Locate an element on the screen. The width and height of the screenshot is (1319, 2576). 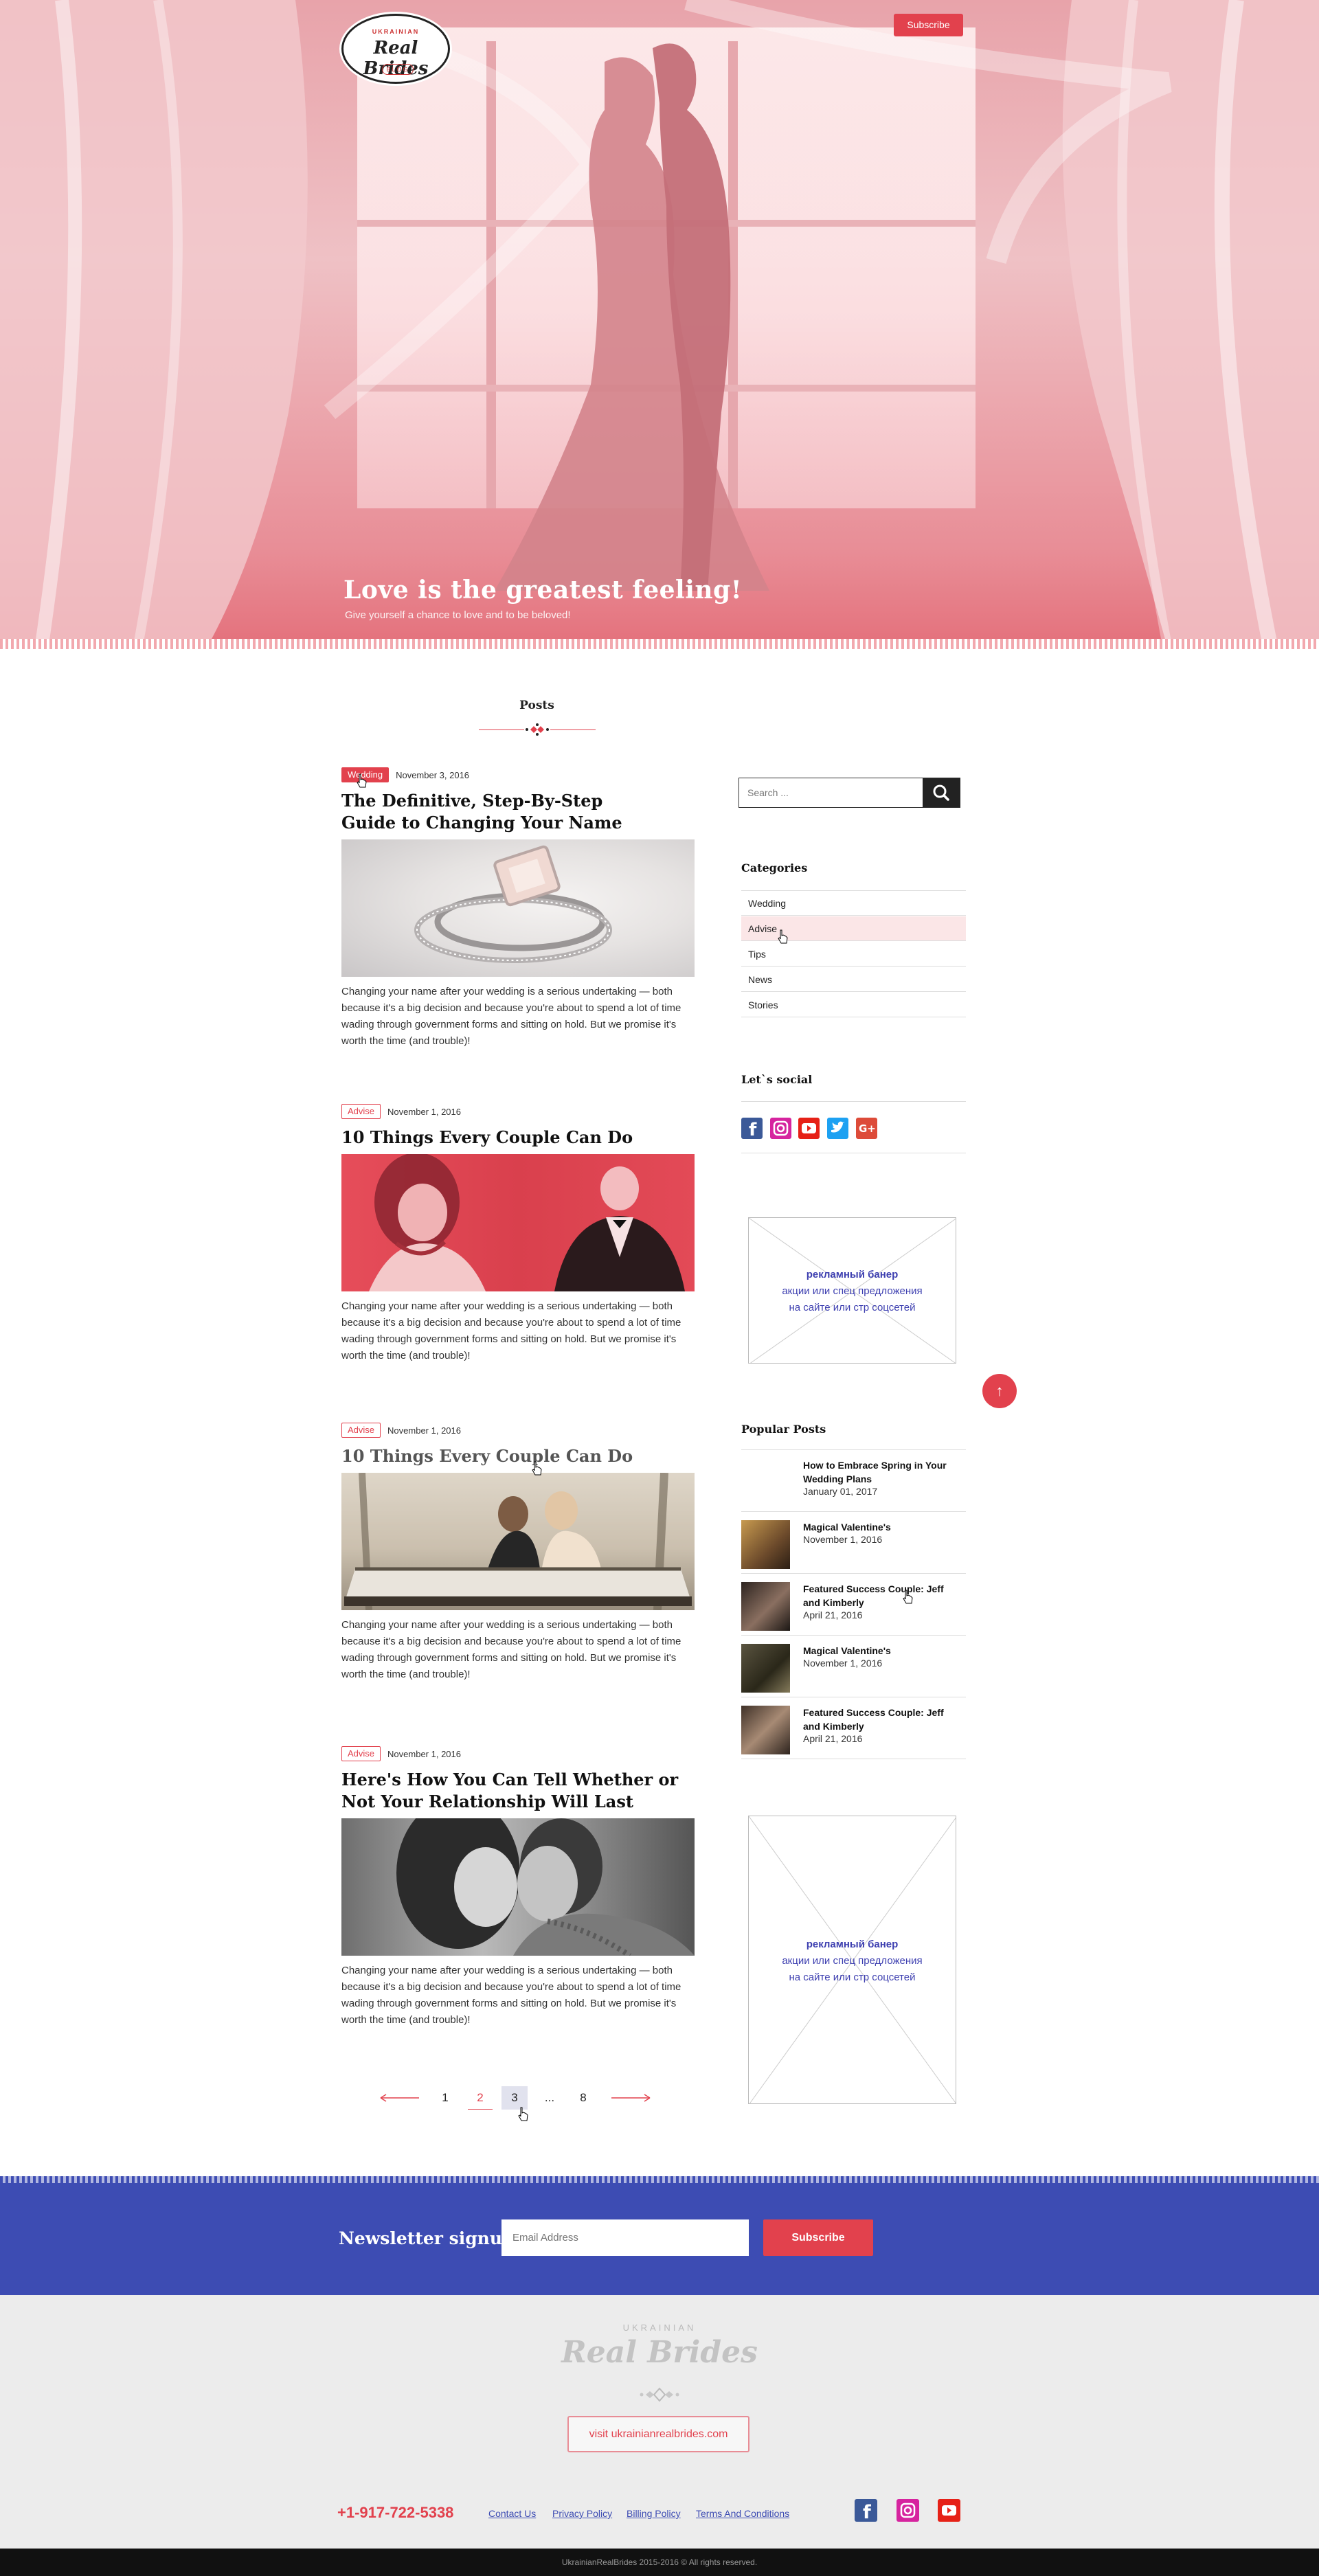
ornament-divider-icon is located at coordinates (537, 729).